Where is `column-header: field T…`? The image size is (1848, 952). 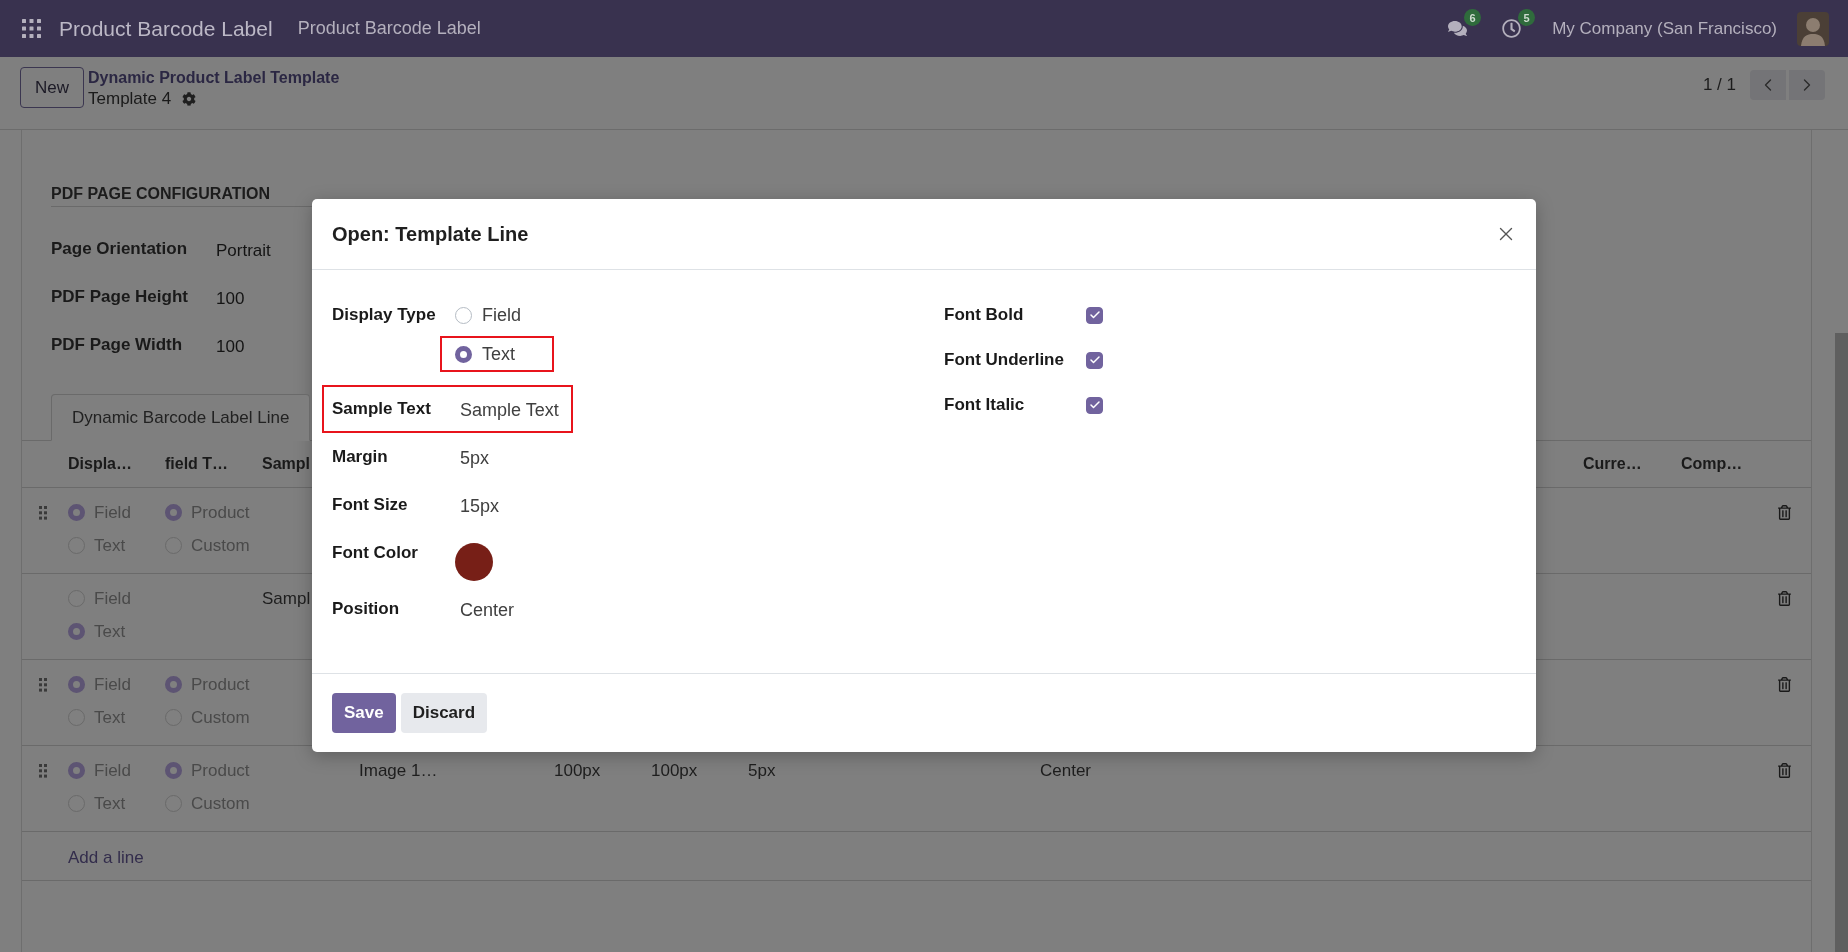 column-header: field T… is located at coordinates (205, 464).